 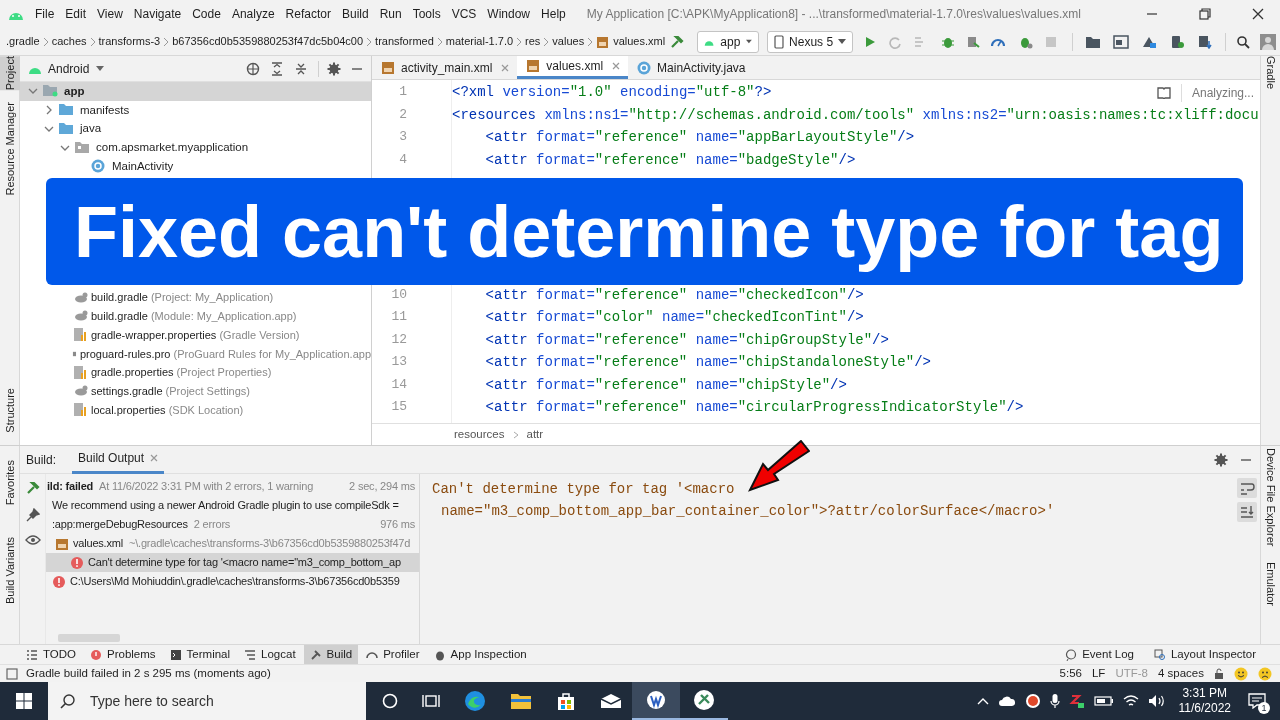 What do you see at coordinates (148, 673) in the screenshot?
I see `status-message: Gradle build failed in 2 s 295 ms (moments ago)` at bounding box center [148, 673].